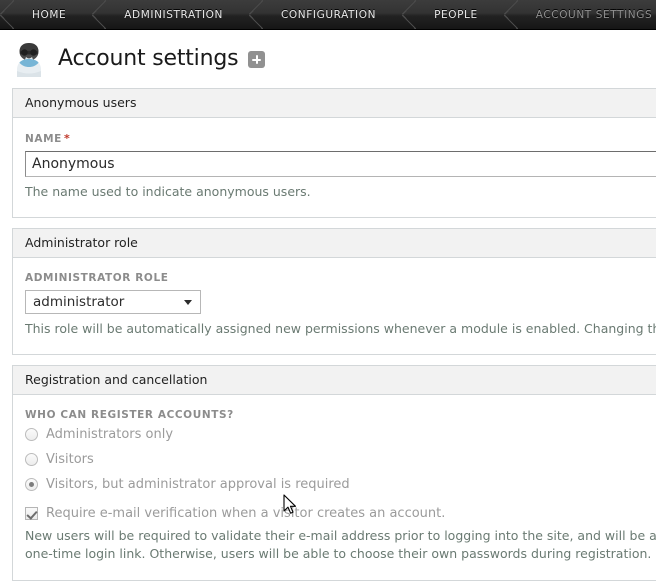 The height and width of the screenshot is (581, 656). Describe the element at coordinates (334, 244) in the screenshot. I see `fieldset-legend-administrator-role: Administrator role` at that location.